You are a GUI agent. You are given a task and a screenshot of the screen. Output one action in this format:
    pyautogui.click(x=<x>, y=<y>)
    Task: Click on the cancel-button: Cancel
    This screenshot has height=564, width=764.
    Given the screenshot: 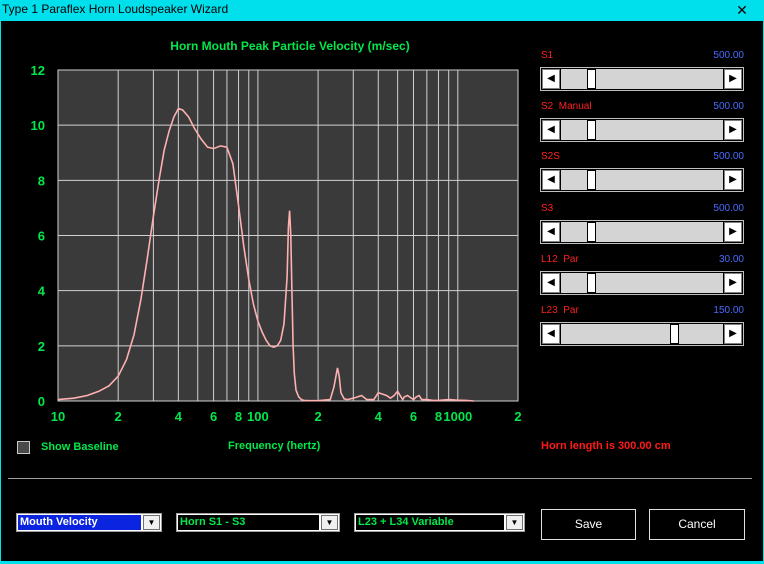 What is the action you would take?
    pyautogui.click(x=697, y=524)
    